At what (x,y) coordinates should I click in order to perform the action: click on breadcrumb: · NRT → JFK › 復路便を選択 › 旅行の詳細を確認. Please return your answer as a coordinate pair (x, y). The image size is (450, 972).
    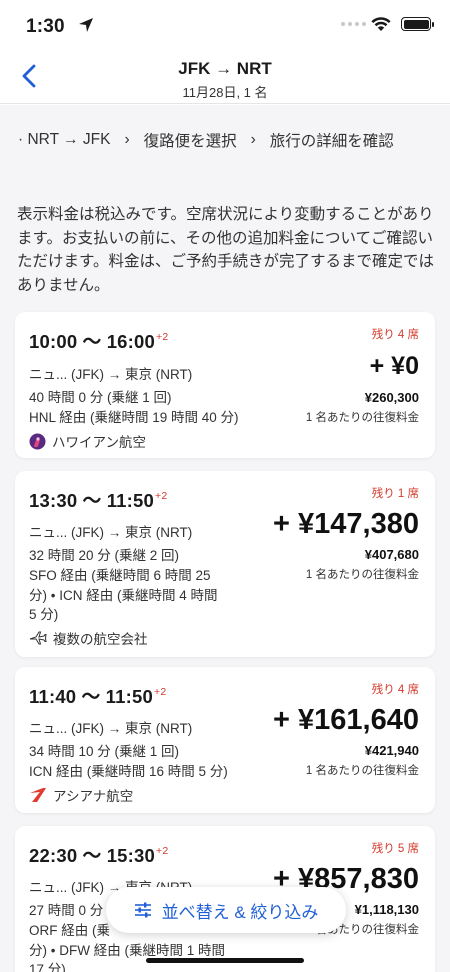
    Looking at the image, I should click on (234, 140).